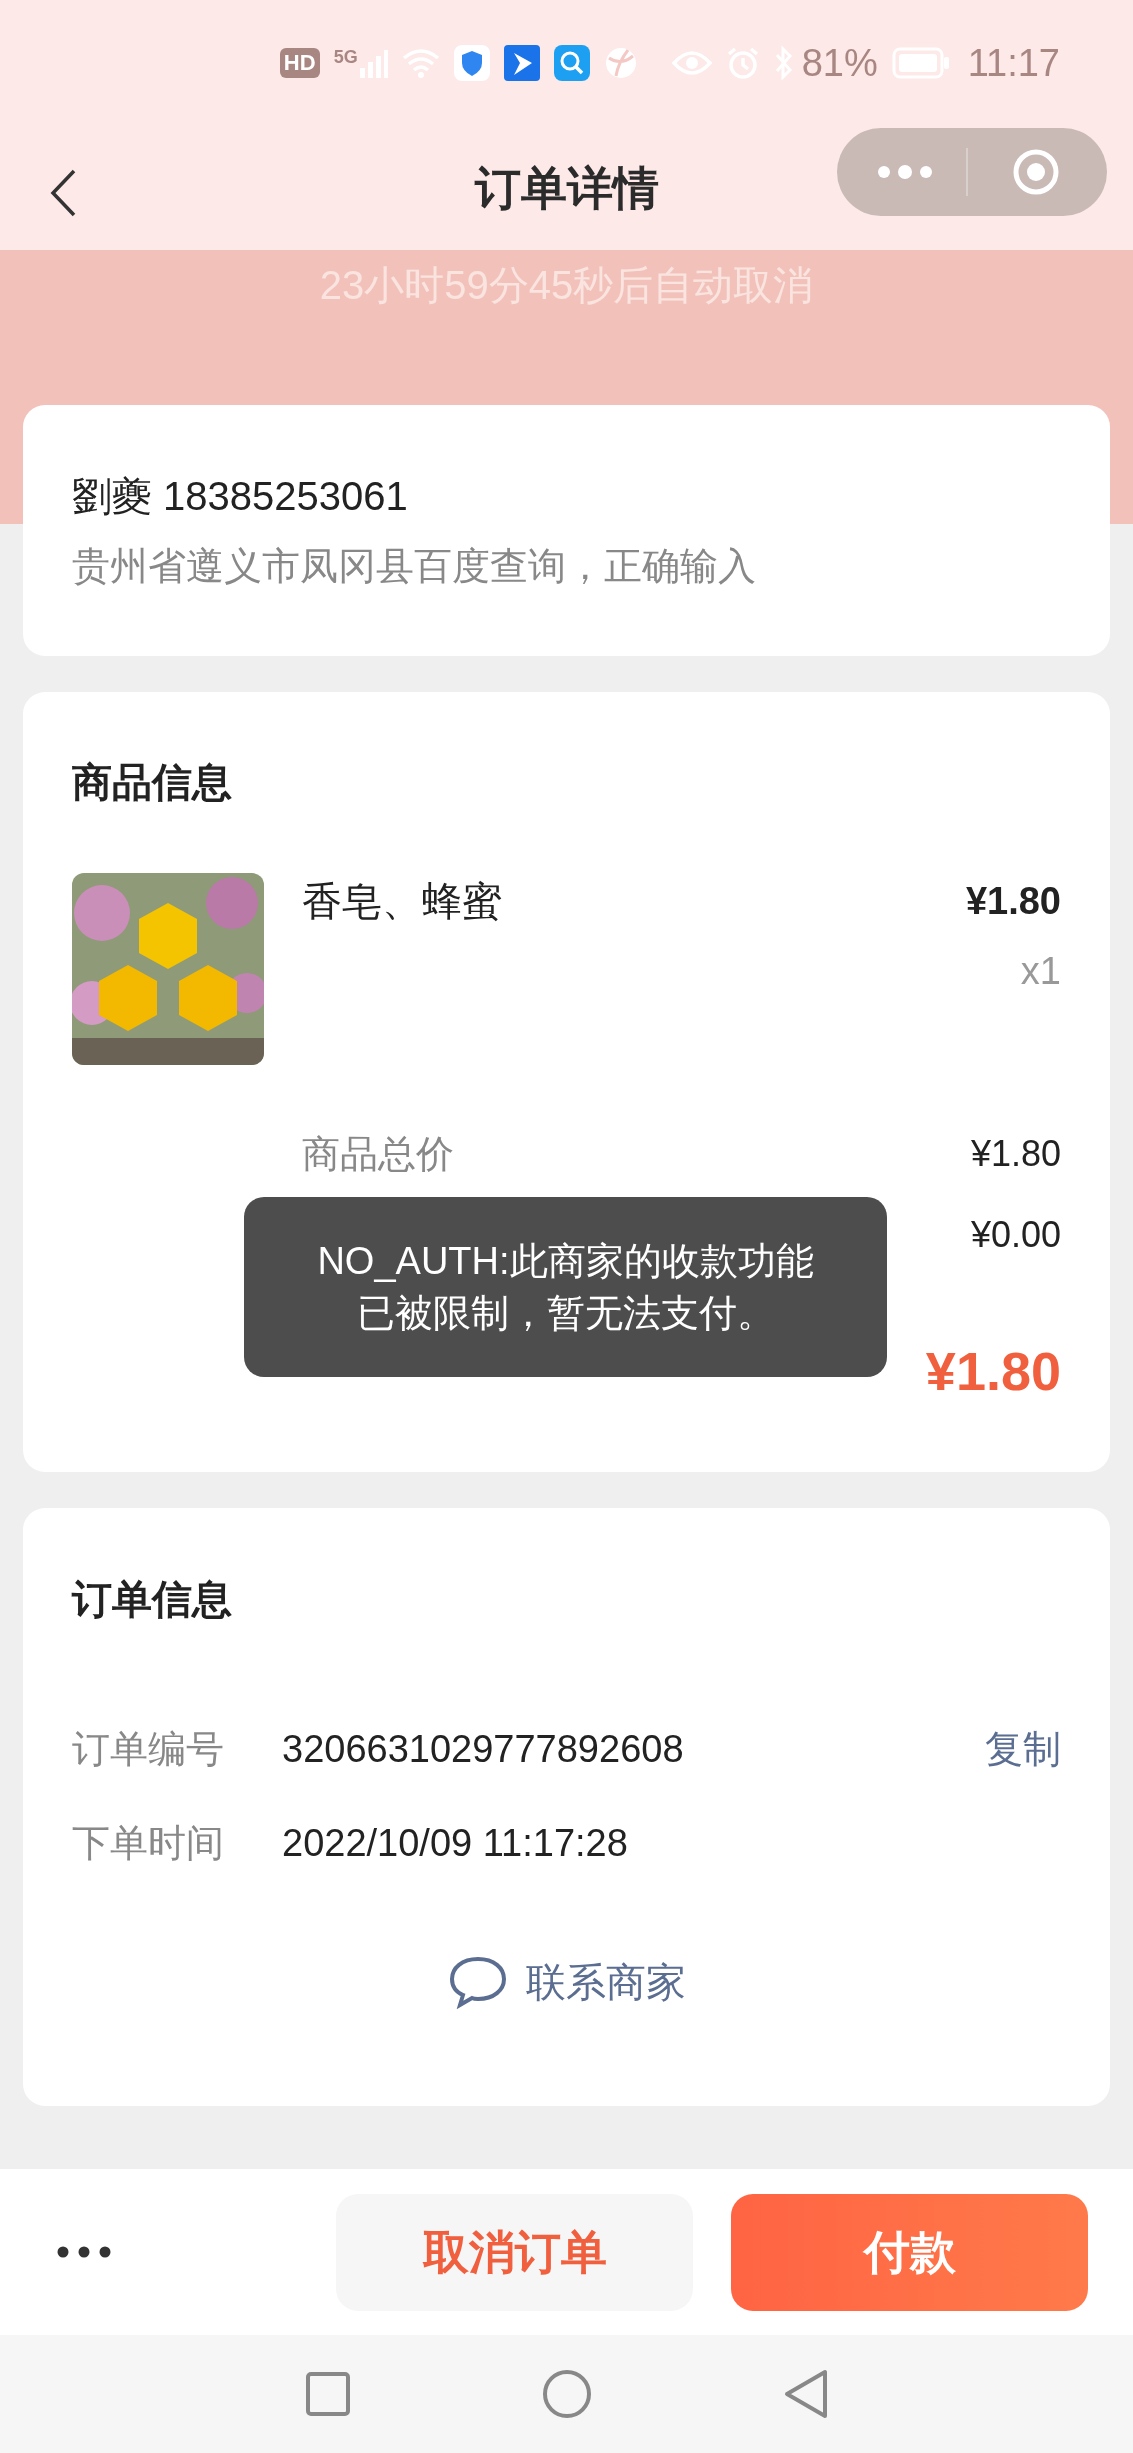  What do you see at coordinates (566, 2394) in the screenshot?
I see `home-icon` at bounding box center [566, 2394].